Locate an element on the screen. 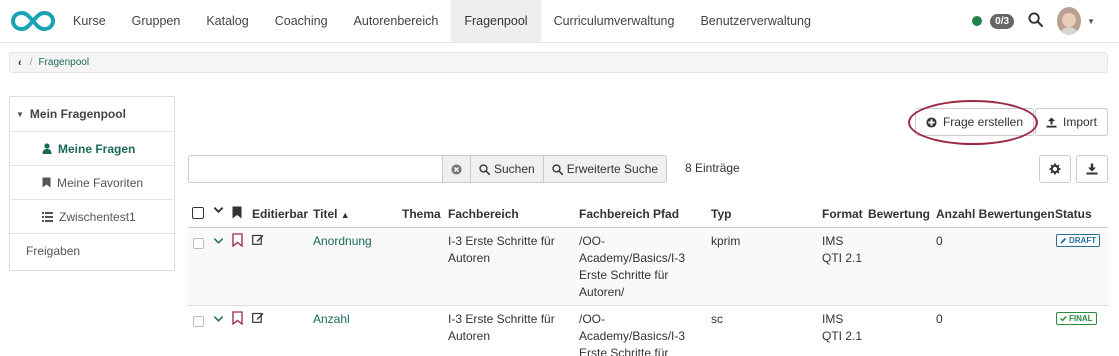 Image resolution: width=1119 pixels, height=356 pixels. chat-count-badge: 0/3 is located at coordinates (1002, 21).